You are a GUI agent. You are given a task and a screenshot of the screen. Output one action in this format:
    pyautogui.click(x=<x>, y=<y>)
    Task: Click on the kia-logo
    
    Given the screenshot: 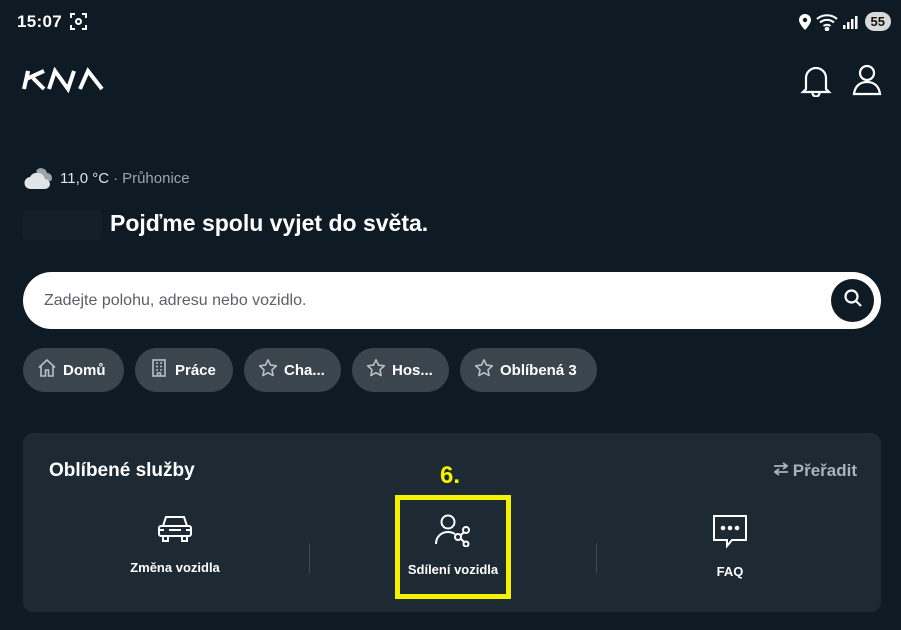 What is the action you would take?
    pyautogui.click(x=63, y=80)
    